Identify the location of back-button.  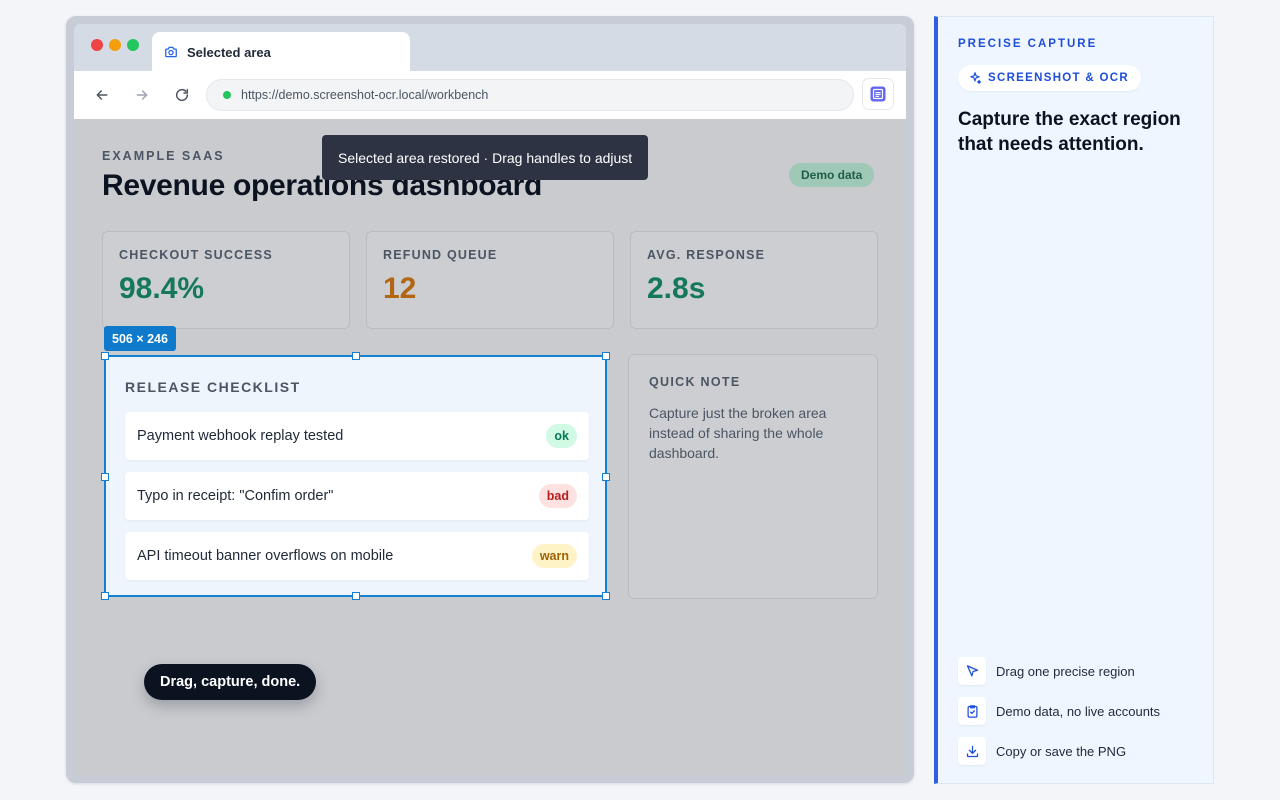
(102, 95).